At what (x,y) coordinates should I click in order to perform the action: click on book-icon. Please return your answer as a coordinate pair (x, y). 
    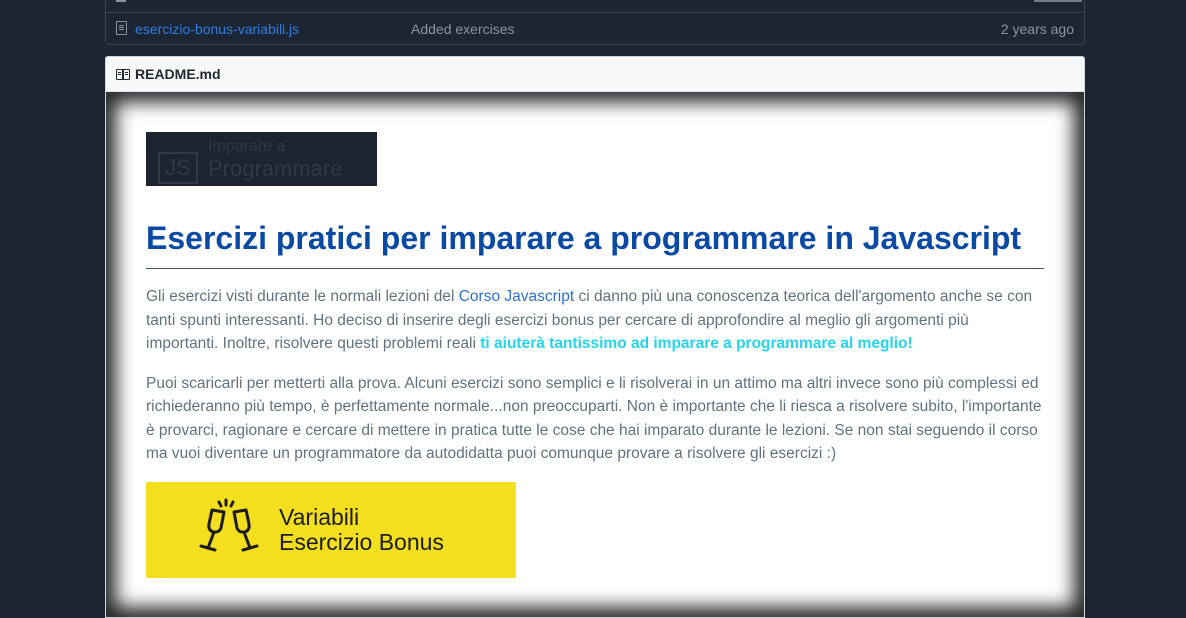
    Looking at the image, I should click on (123, 74).